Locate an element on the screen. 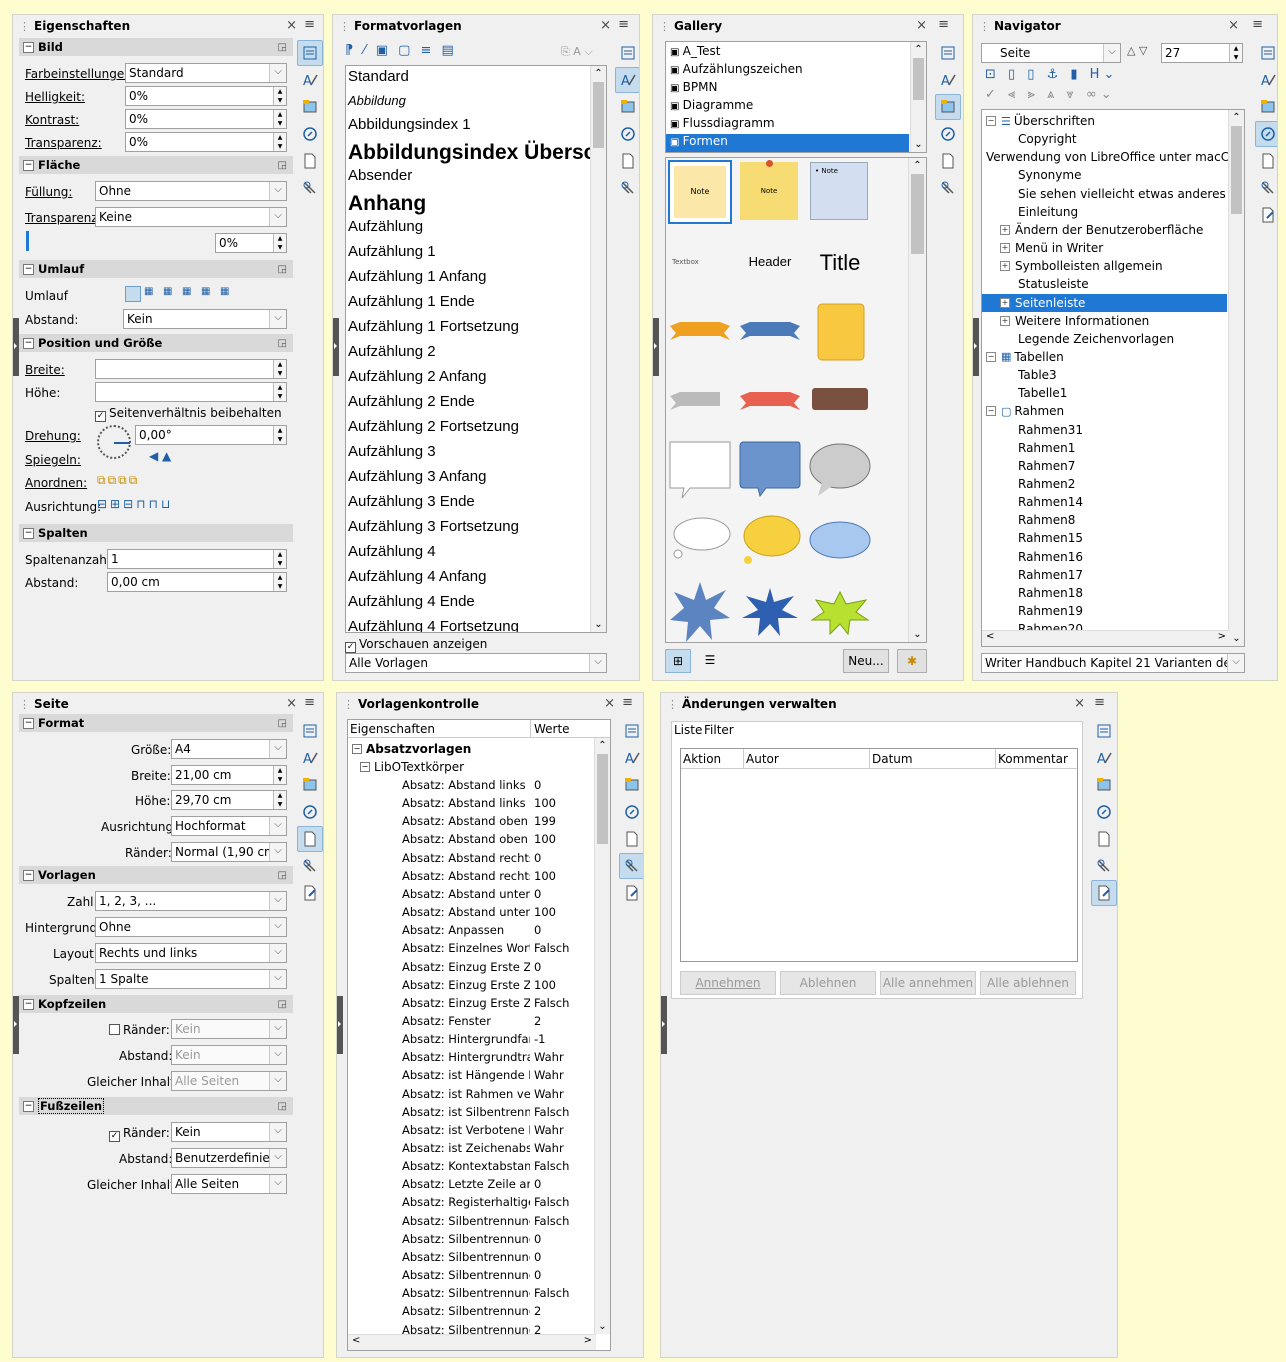 This screenshot has width=1286, height=1362. navigator-tree-item: + Seitenleiste is located at coordinates (1104, 302).